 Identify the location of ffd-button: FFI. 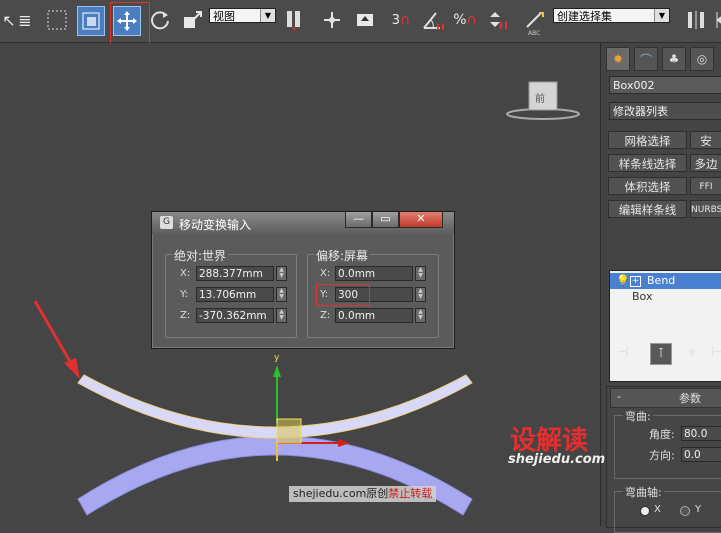
(705, 186).